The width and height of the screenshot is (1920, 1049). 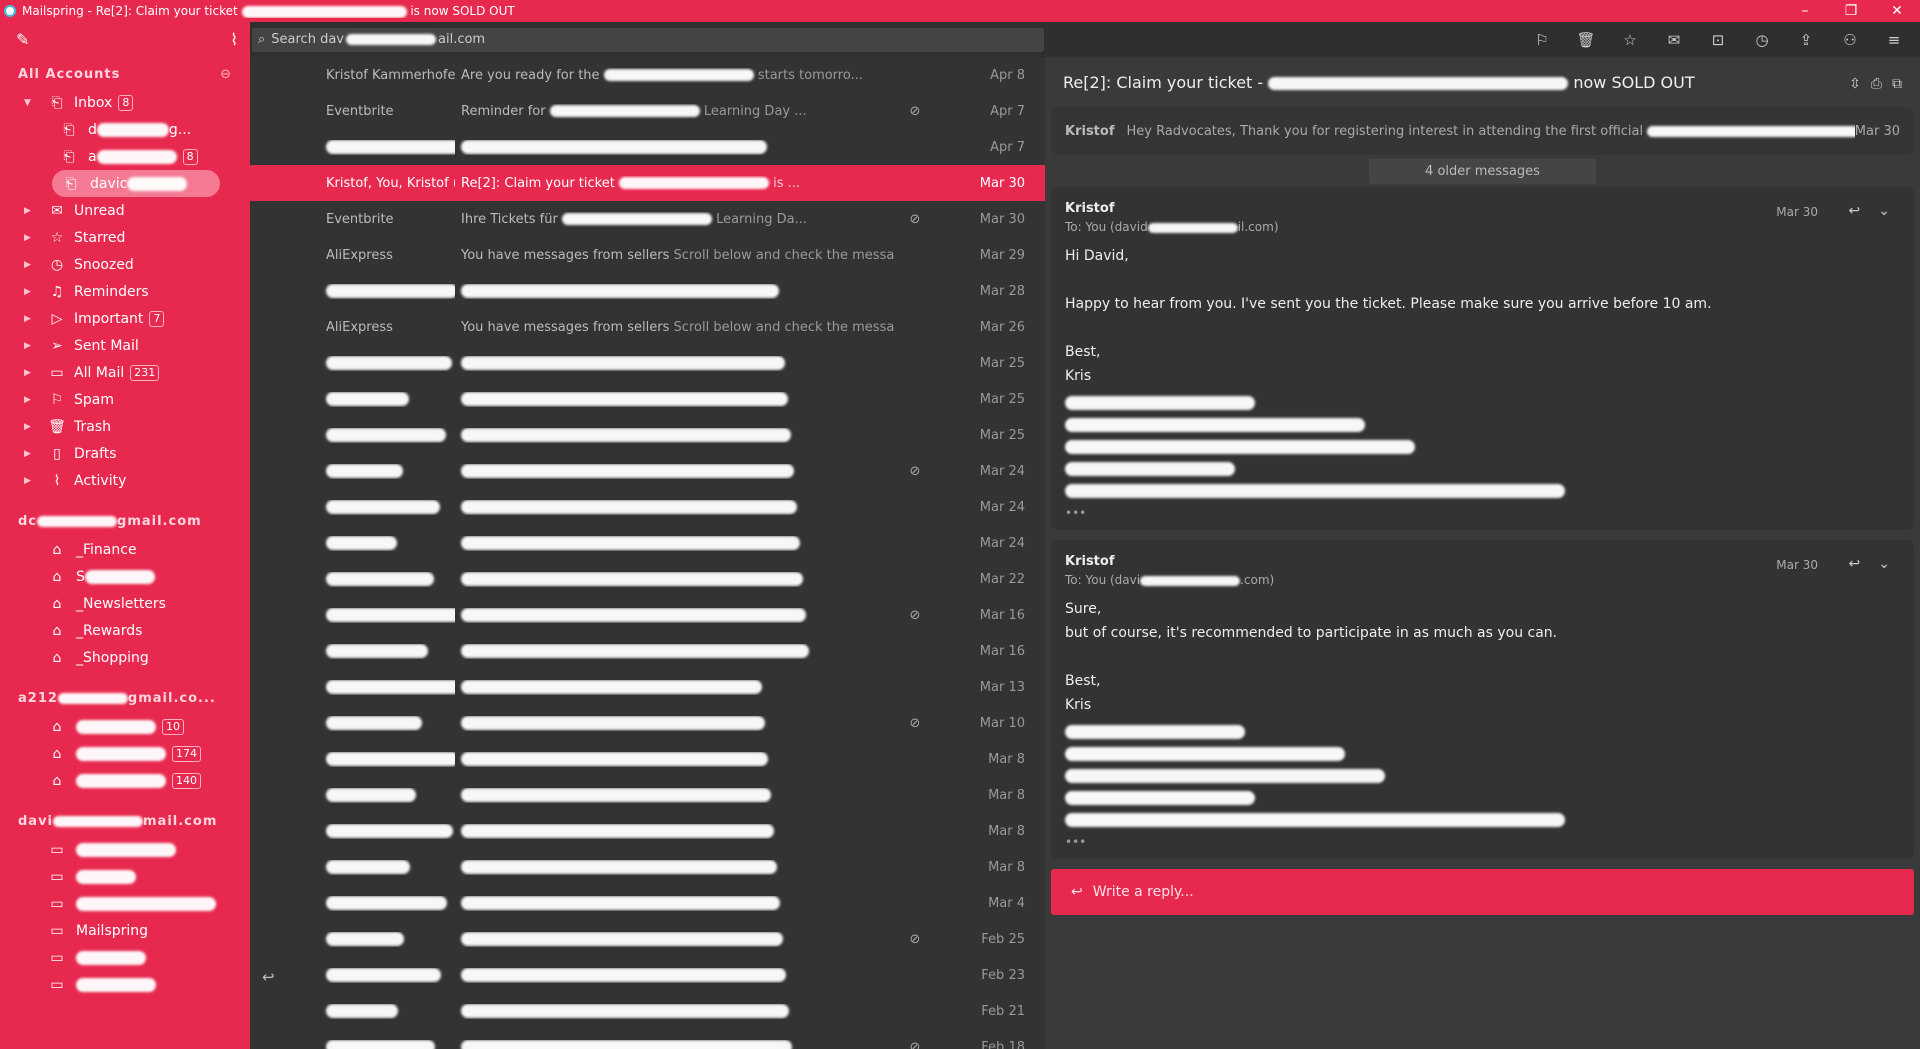 I want to click on list-item: Feb 23, so click(x=647, y=975).